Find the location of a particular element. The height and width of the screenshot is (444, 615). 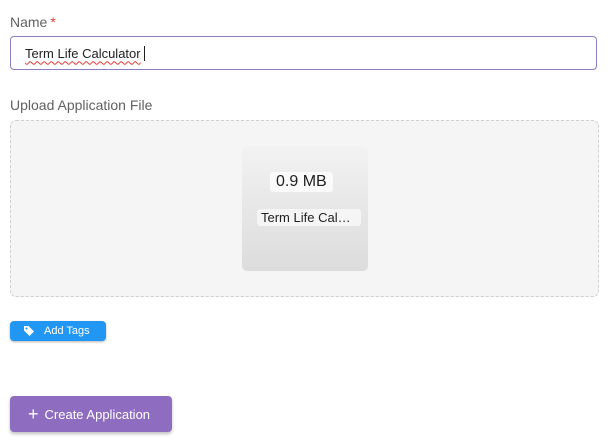

add-tags-button: Add Tags is located at coordinates (58, 331).